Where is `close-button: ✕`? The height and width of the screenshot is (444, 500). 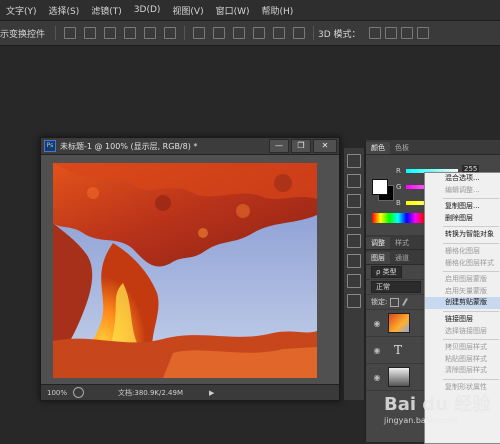
close-button: ✕ is located at coordinates (325, 146).